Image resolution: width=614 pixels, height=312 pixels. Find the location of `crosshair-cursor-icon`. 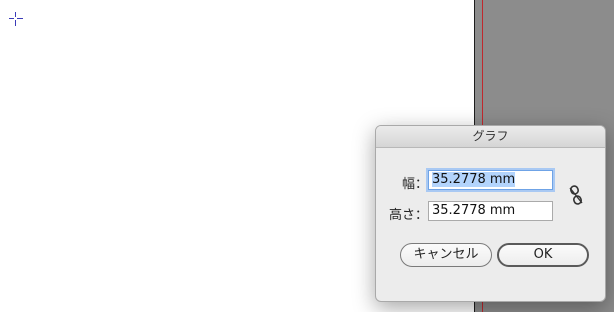

crosshair-cursor-icon is located at coordinates (16, 19).